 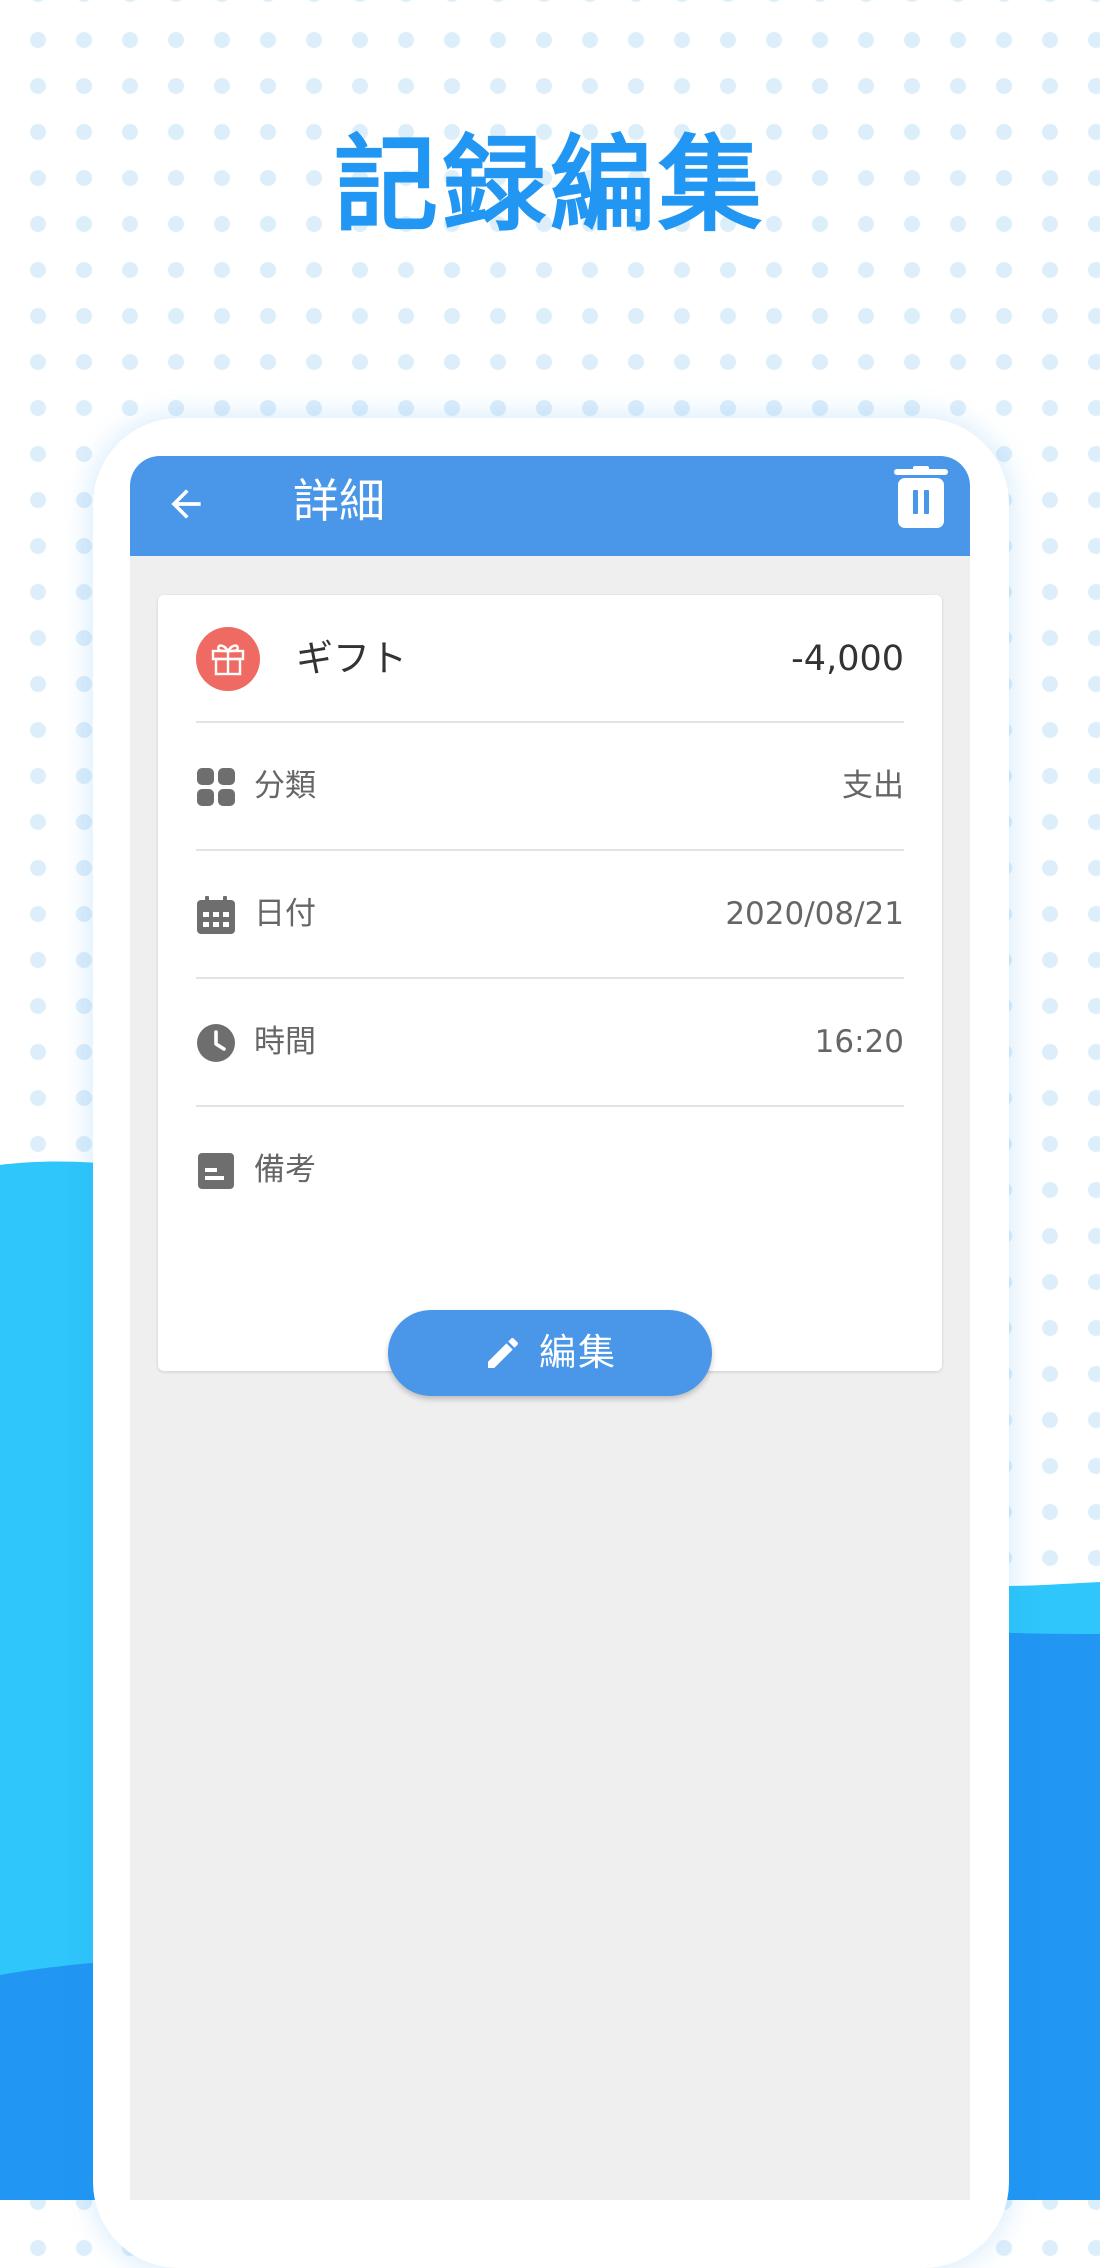 What do you see at coordinates (216, 1171) in the screenshot?
I see `note-icon` at bounding box center [216, 1171].